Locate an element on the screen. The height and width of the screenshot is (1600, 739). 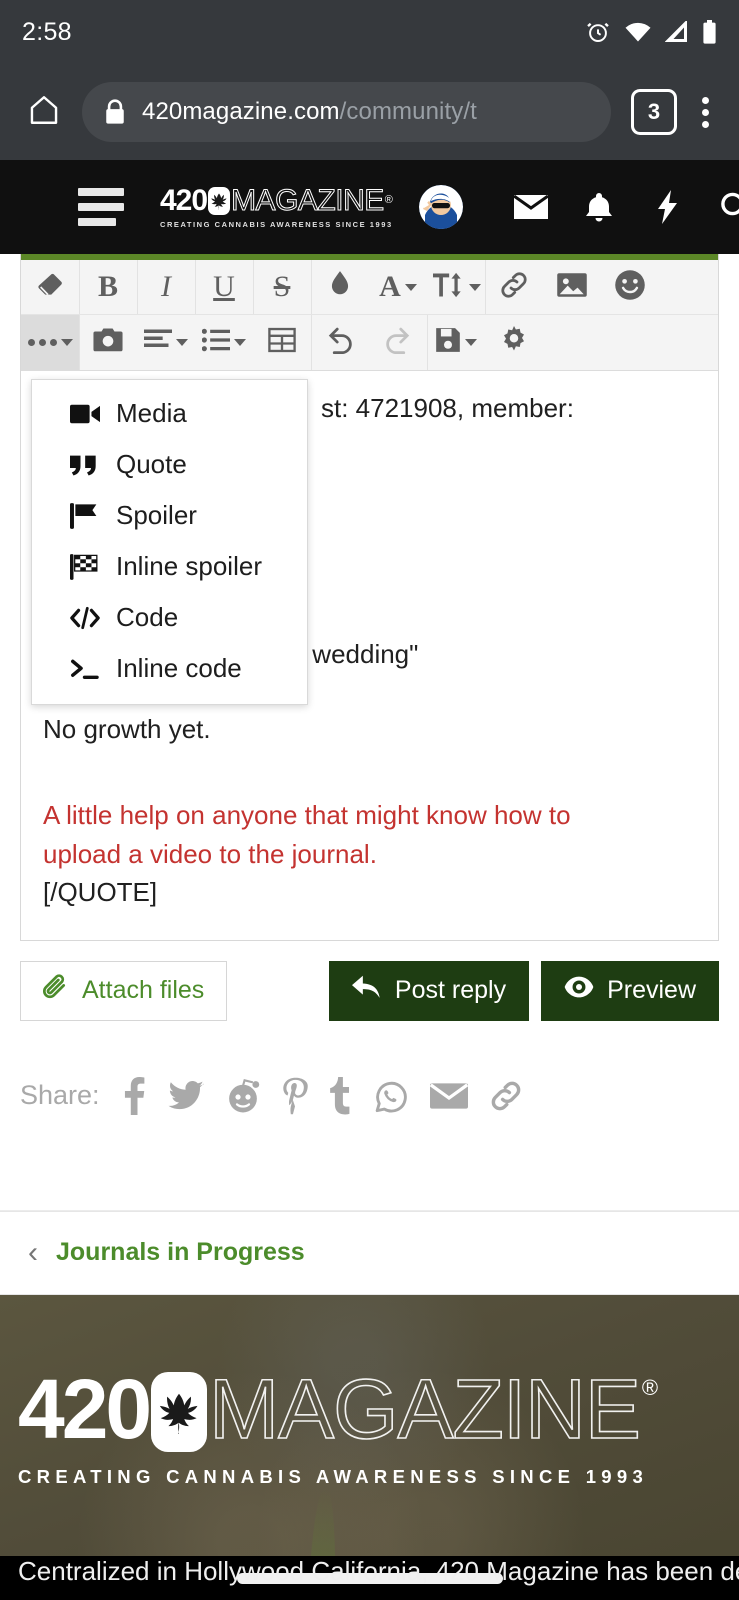
smiley-icon is located at coordinates (630, 287).